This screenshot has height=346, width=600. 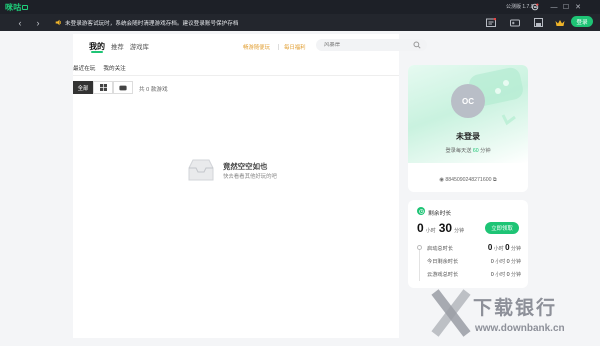 What do you see at coordinates (468, 128) in the screenshot?
I see `profile-card: OC 未登录 登录每天送 60 分钟 ◉ 8845090248271600 ⧉` at bounding box center [468, 128].